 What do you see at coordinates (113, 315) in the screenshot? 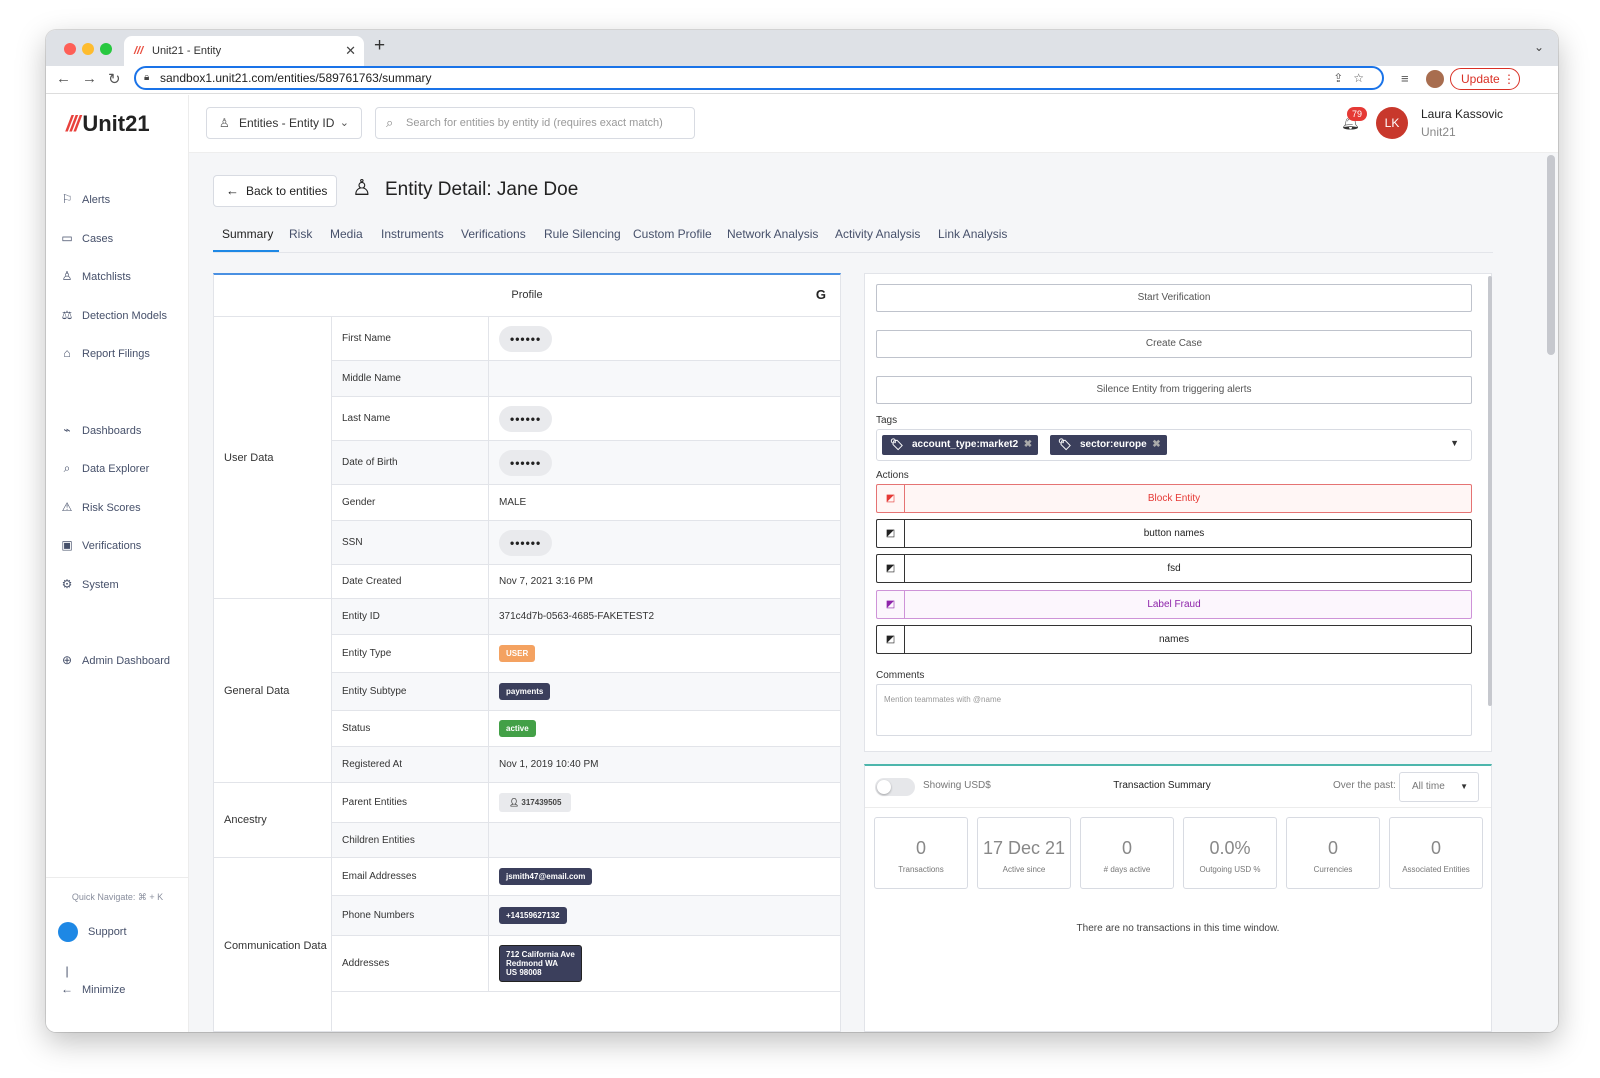
I see `sidebar-item-detection-models: ⚖ Detection Models` at bounding box center [113, 315].